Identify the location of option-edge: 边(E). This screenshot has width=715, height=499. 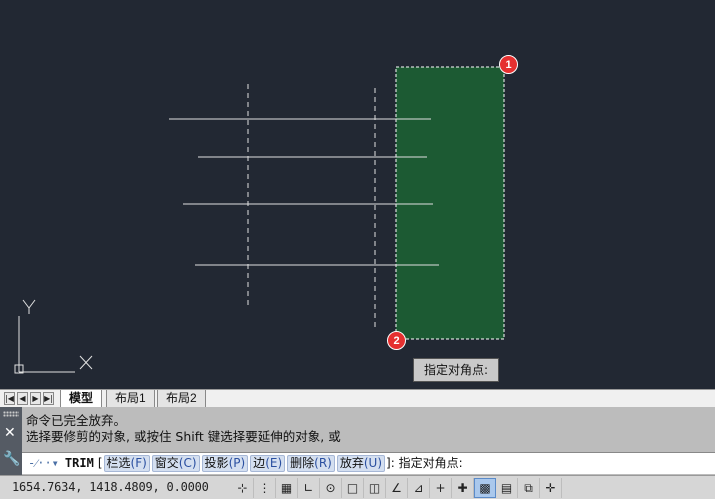
(268, 463).